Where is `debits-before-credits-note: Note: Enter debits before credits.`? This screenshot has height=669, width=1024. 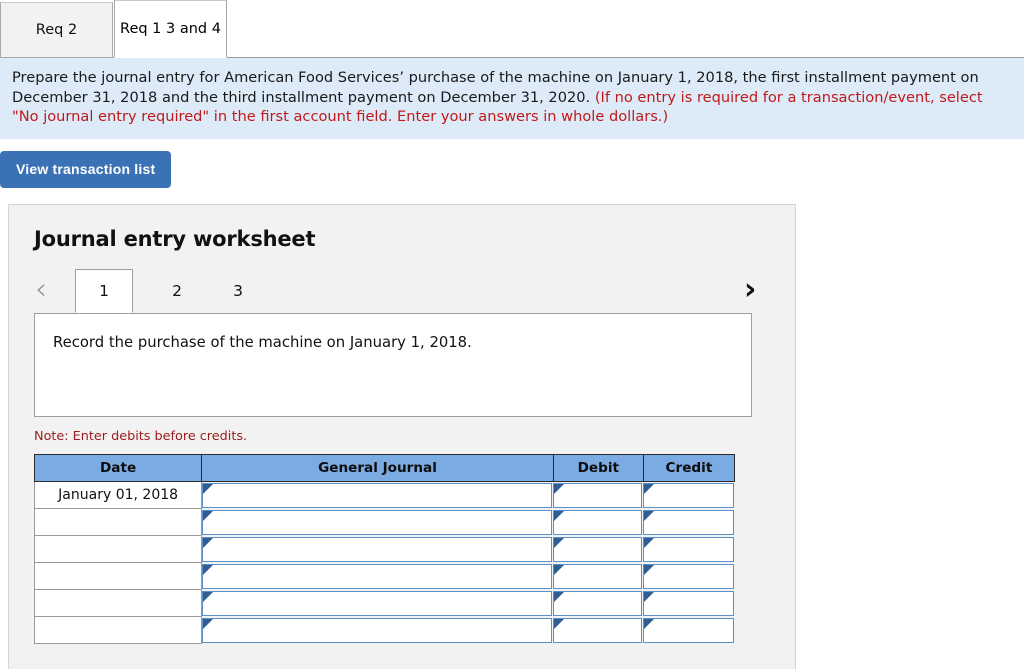
debits-before-credits-note: Note: Enter debits before credits. is located at coordinates (141, 436).